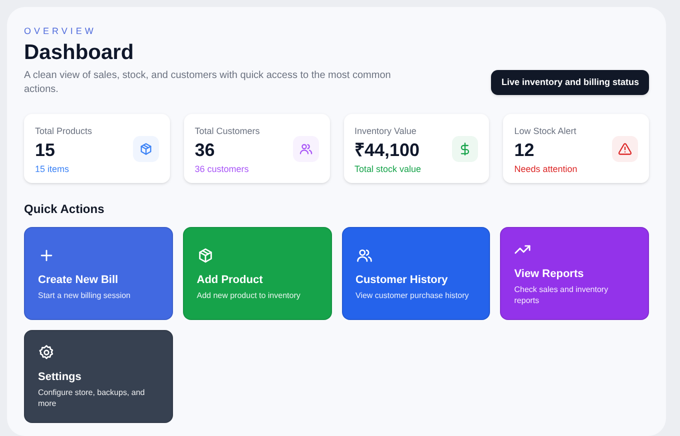  I want to click on action-description: Configure store, backups, and more, so click(92, 398).